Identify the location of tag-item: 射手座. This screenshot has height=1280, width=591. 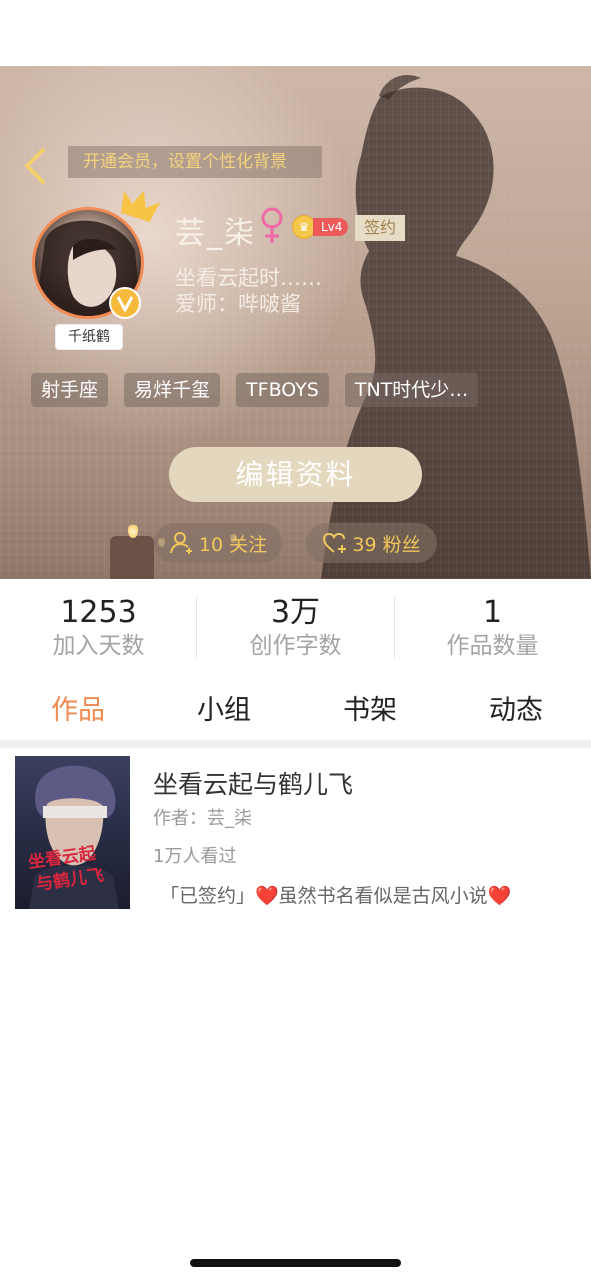
(70, 390).